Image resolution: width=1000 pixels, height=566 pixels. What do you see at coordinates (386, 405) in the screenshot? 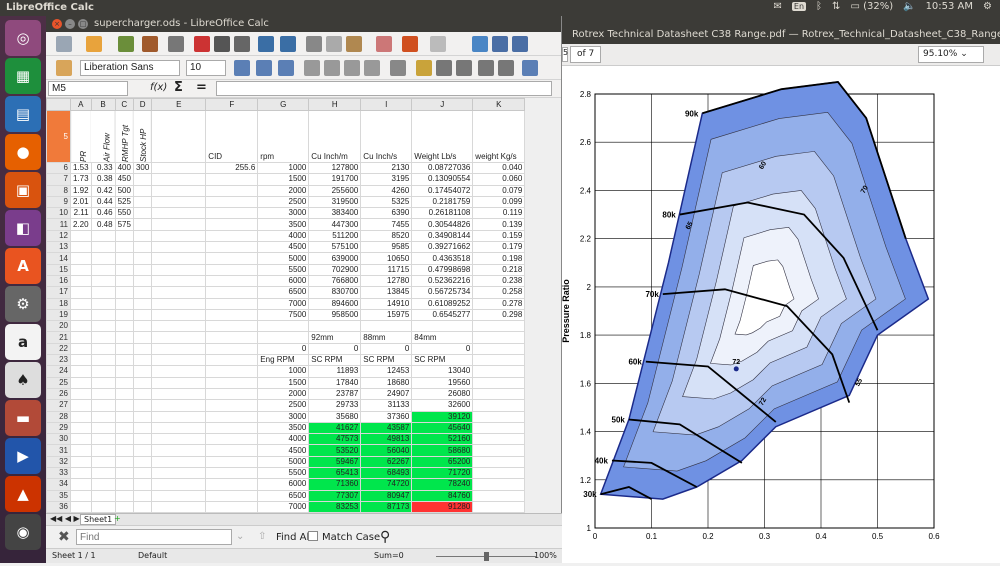
I see `cell: 31133` at bounding box center [386, 405].